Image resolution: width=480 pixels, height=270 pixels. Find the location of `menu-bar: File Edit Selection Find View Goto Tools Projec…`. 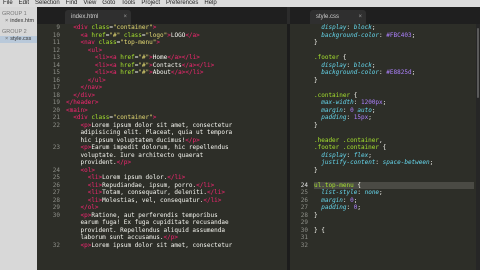

menu-bar: File Edit Selection Find View Goto Tools Projec… is located at coordinates (240, 3).